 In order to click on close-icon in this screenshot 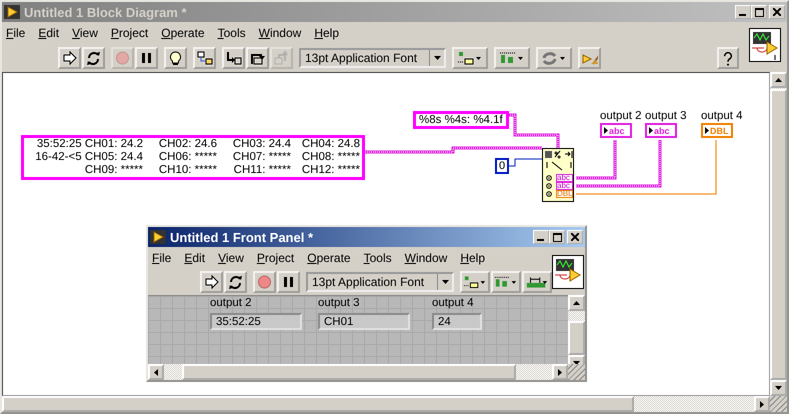, I will do `click(575, 237)`.